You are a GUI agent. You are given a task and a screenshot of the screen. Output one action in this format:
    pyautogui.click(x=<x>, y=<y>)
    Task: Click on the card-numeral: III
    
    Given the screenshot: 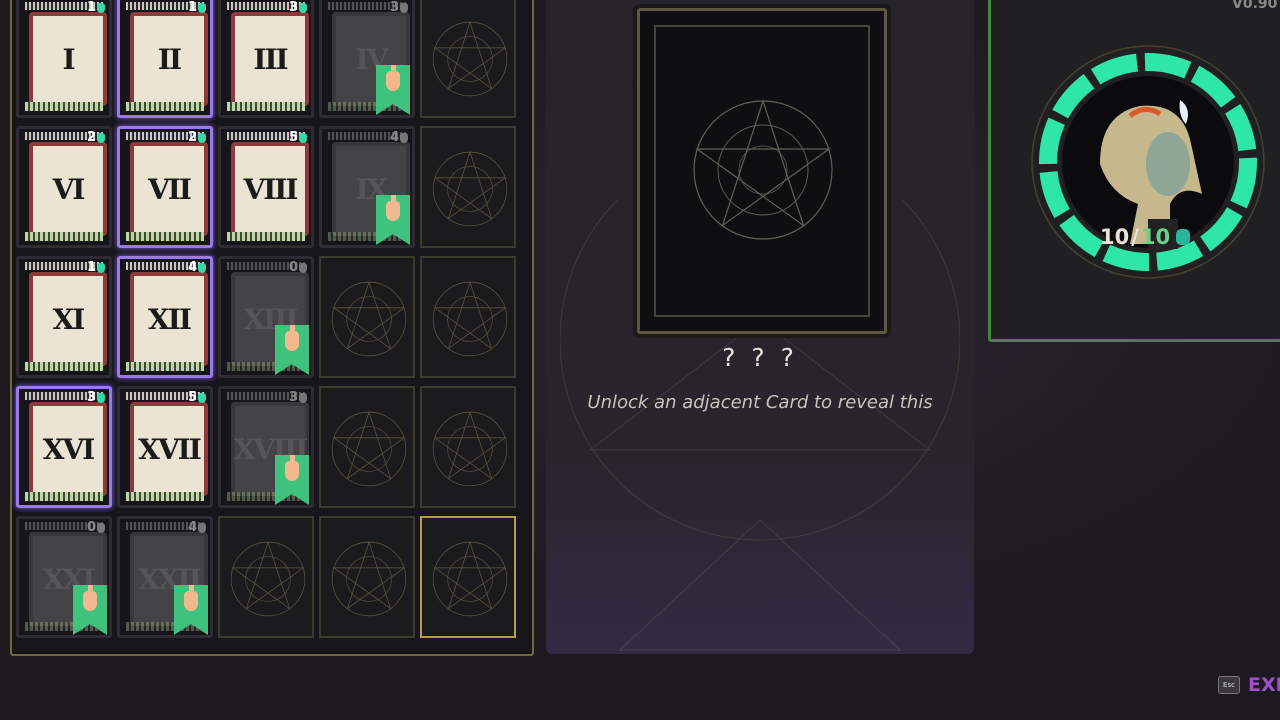 What is the action you would take?
    pyautogui.click(x=270, y=59)
    